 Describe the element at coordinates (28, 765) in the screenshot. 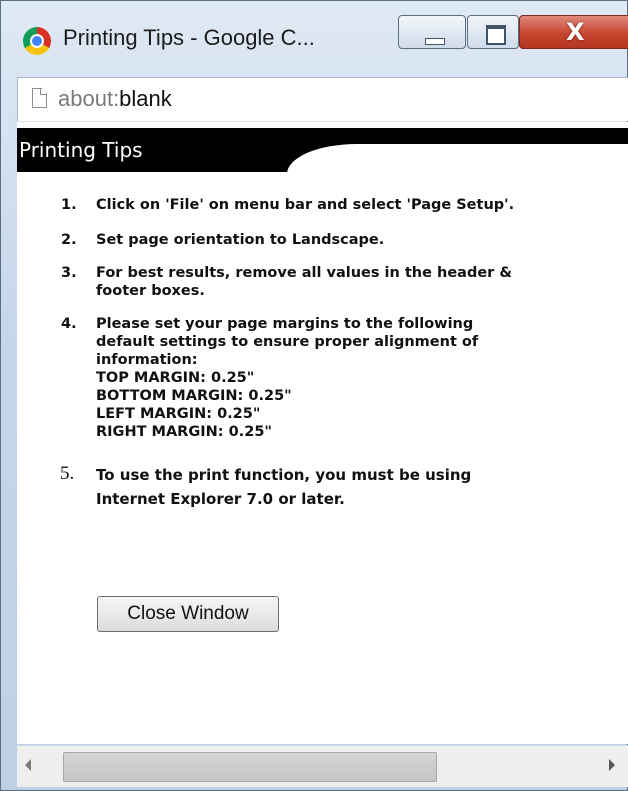

I see `arrow-left-icon` at that location.